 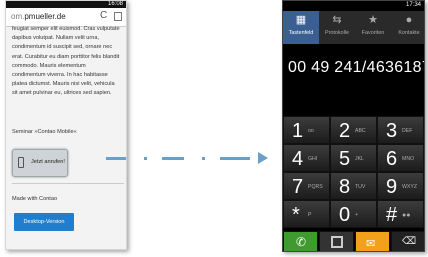 I want to click on message-button: ✉, so click(x=372, y=241).